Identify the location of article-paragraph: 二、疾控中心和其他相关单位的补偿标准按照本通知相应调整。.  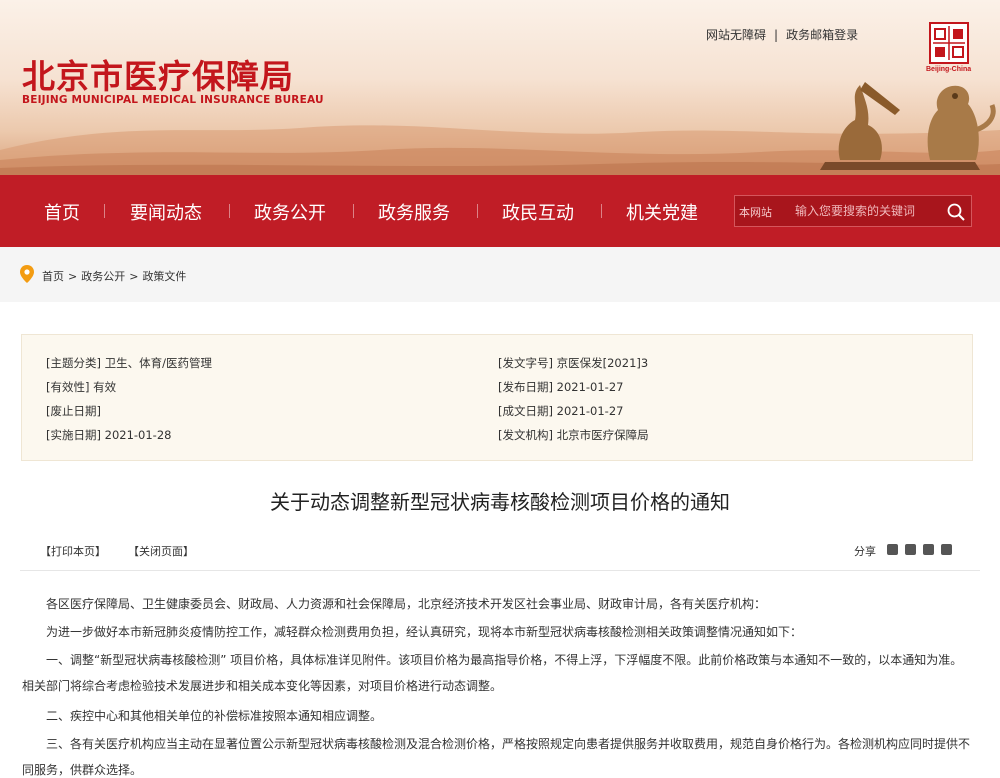
(214, 716).